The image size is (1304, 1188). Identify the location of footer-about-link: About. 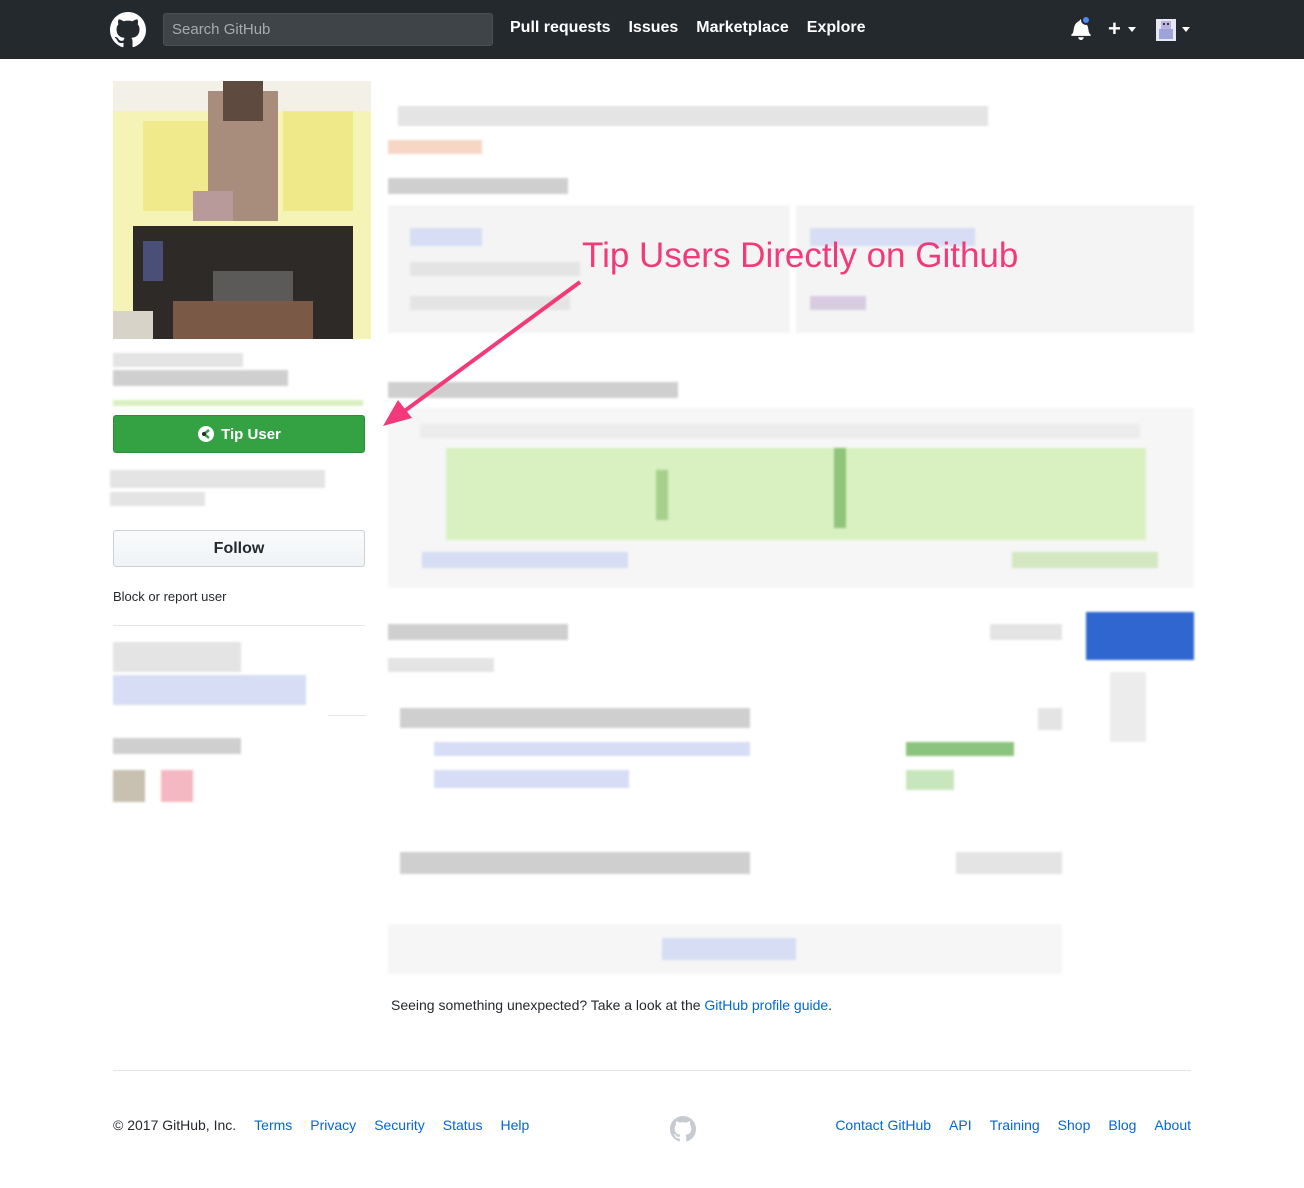
(1172, 1125).